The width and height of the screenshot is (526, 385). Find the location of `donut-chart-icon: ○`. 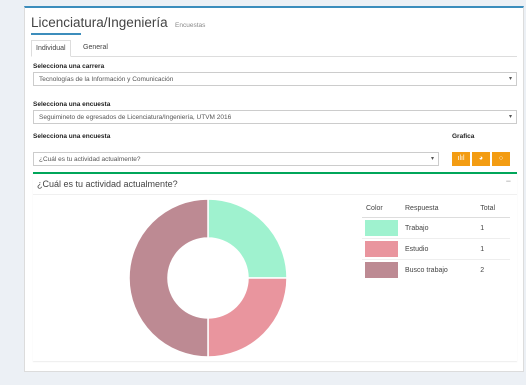

donut-chart-icon: ○ is located at coordinates (501, 158).